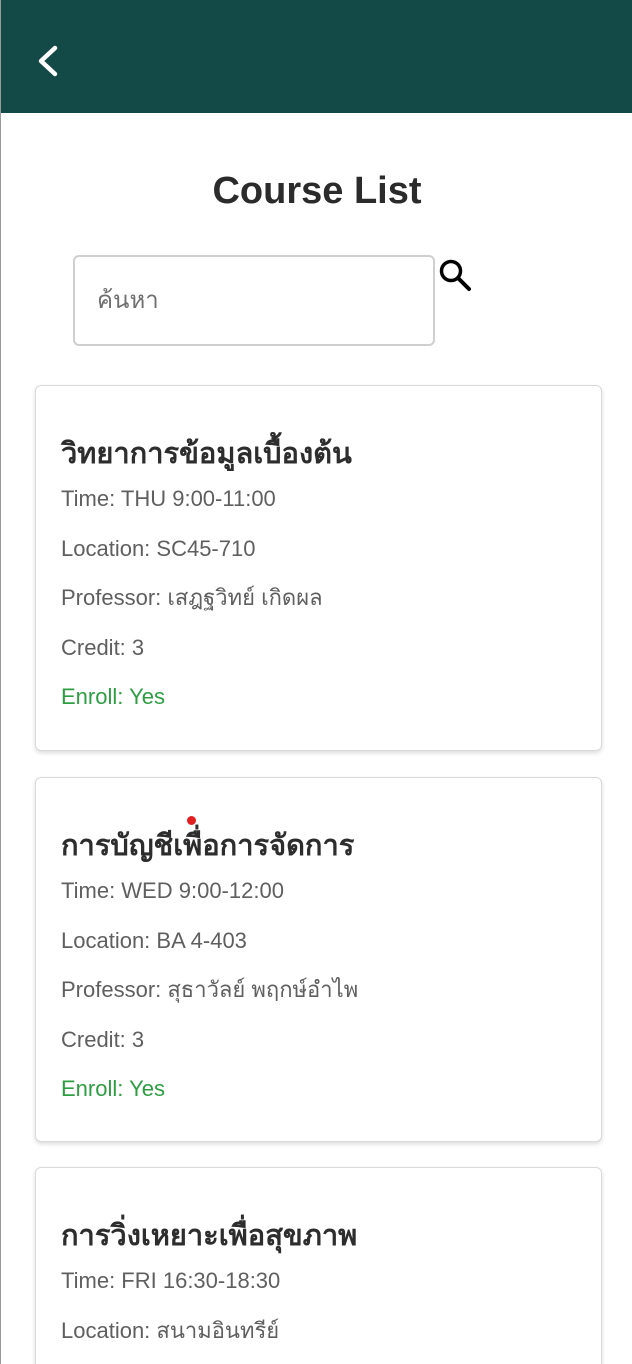  I want to click on course-professor: Professor: สุธาวัลย์ พฤกษ์อำไพ, so click(210, 989).